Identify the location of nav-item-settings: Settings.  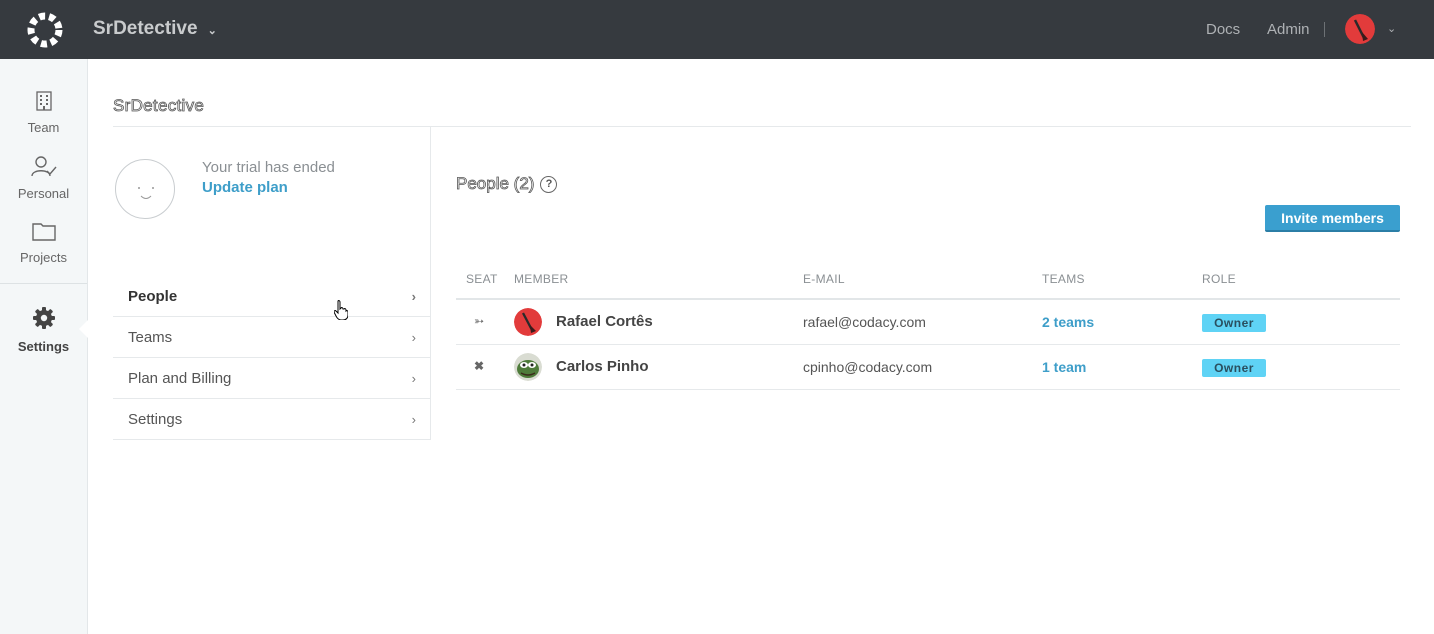
(43, 330).